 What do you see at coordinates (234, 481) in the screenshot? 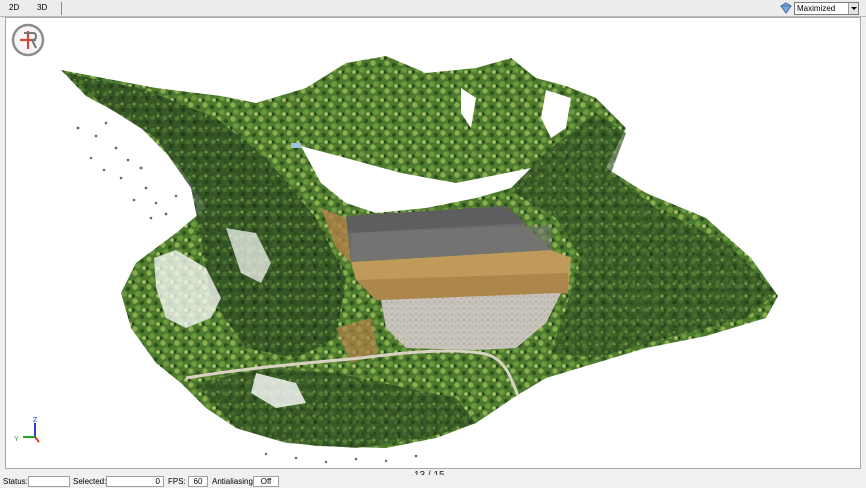
I see `antialiasing-label: Antialiasing:` at bounding box center [234, 481].